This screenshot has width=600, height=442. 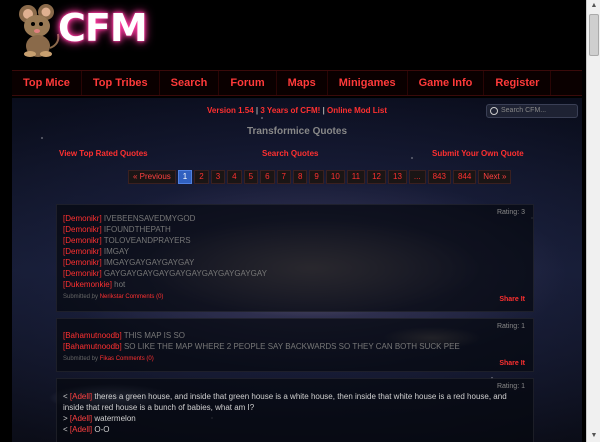 I want to click on top-rated-quotes-link: View Top Rated Quotes, so click(x=103, y=153).